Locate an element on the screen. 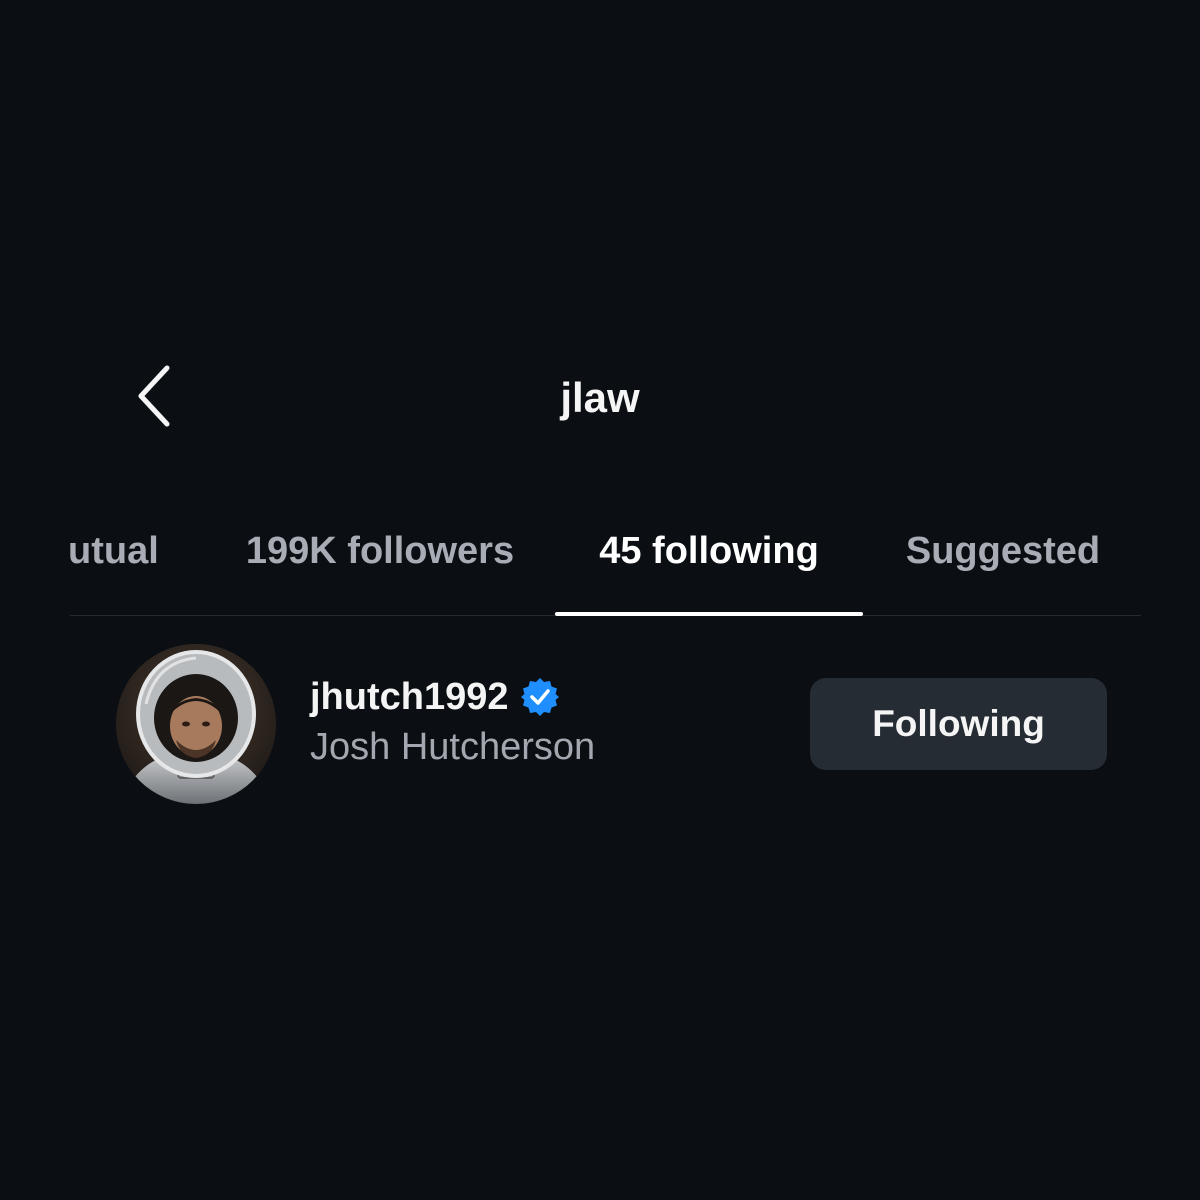 The height and width of the screenshot is (1200, 1200). list-item: jhutch1992 Josh Hutcherson Following is located at coordinates (605, 725).